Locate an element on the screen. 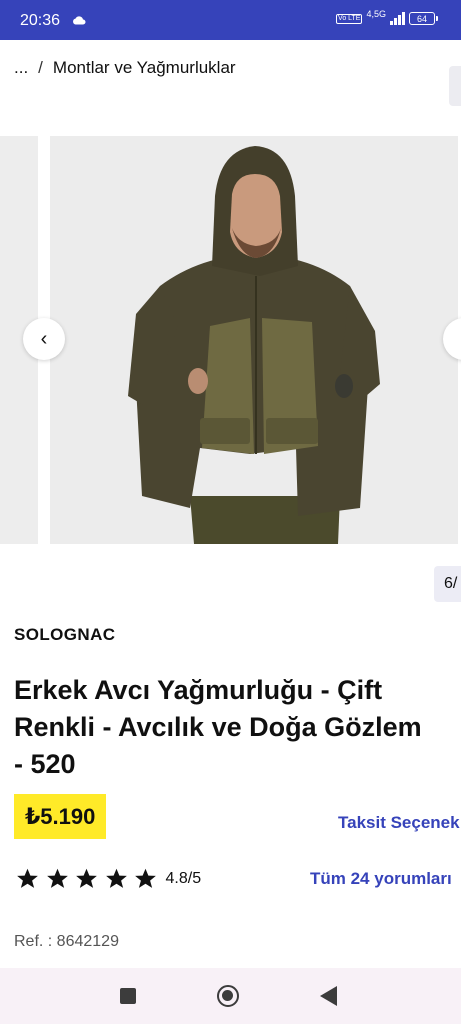  breadcrumb: ... / Montlar ve Yağmurluklar is located at coordinates (125, 68).